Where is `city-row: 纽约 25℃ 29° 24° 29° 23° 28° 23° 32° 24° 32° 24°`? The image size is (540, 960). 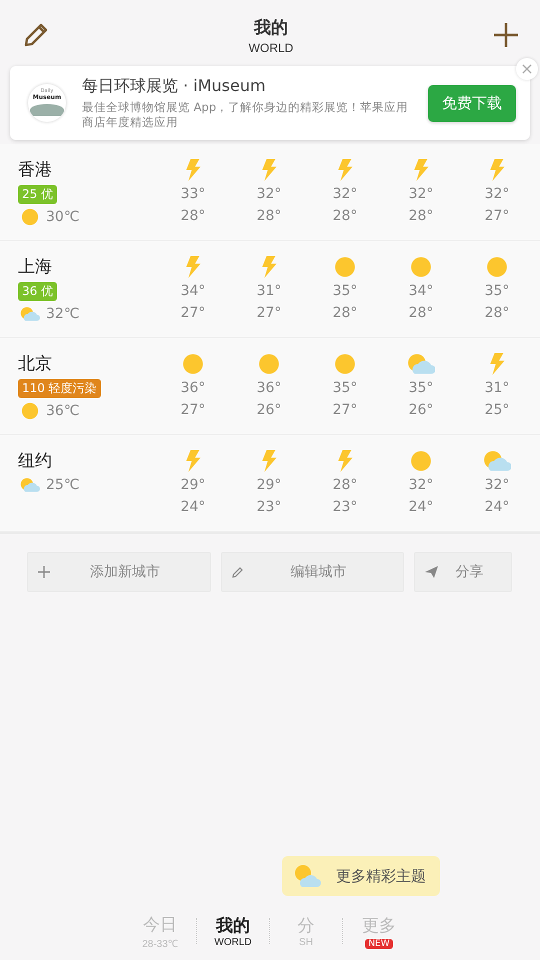
city-row: 纽约 25℃ 29° 24° 29° 23° 28° 23° 32° 24° 32° 24° is located at coordinates (270, 483).